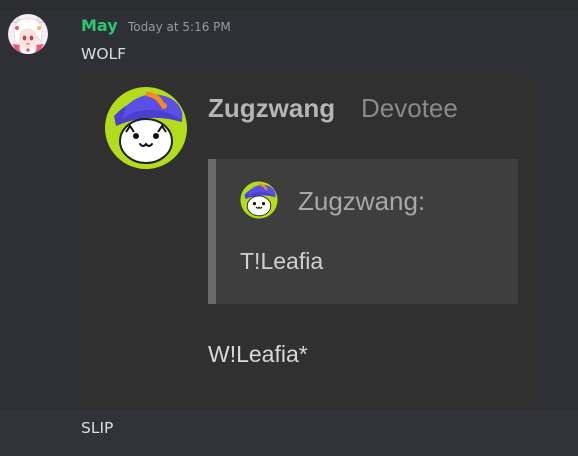  Describe the element at coordinates (212, 231) in the screenshot. I see `quote-bar` at that location.